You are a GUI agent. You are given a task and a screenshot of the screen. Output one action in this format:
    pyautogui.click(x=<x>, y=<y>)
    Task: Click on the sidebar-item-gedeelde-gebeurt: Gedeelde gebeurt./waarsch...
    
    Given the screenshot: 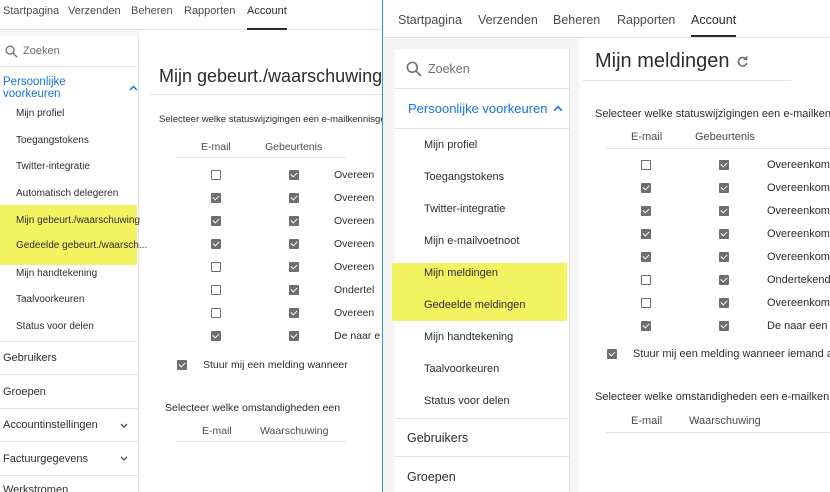 What is the action you would take?
    pyautogui.click(x=81, y=245)
    